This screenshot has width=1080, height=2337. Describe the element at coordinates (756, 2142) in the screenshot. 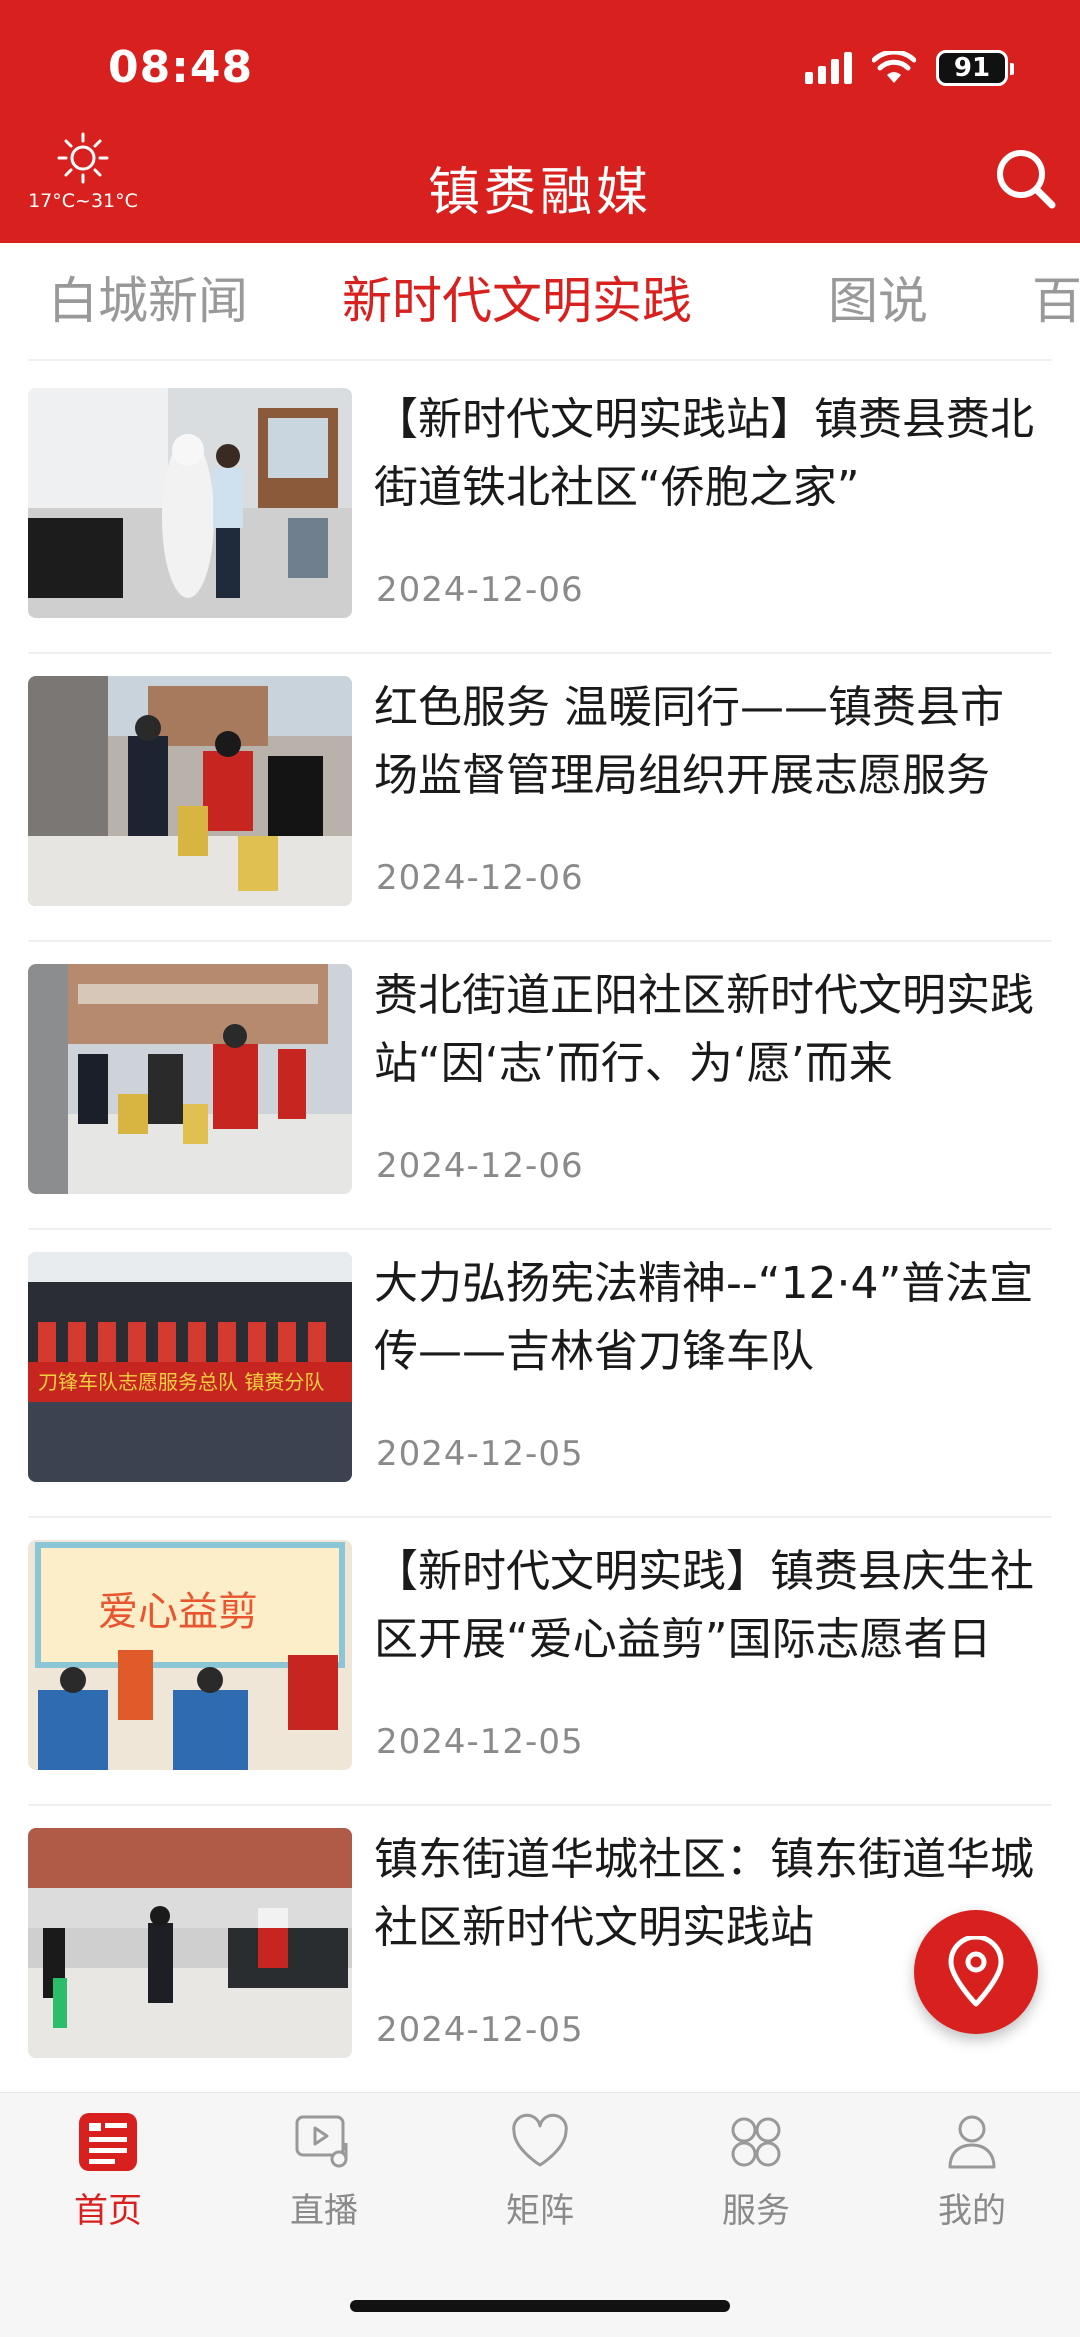

I see `services-icon` at that location.